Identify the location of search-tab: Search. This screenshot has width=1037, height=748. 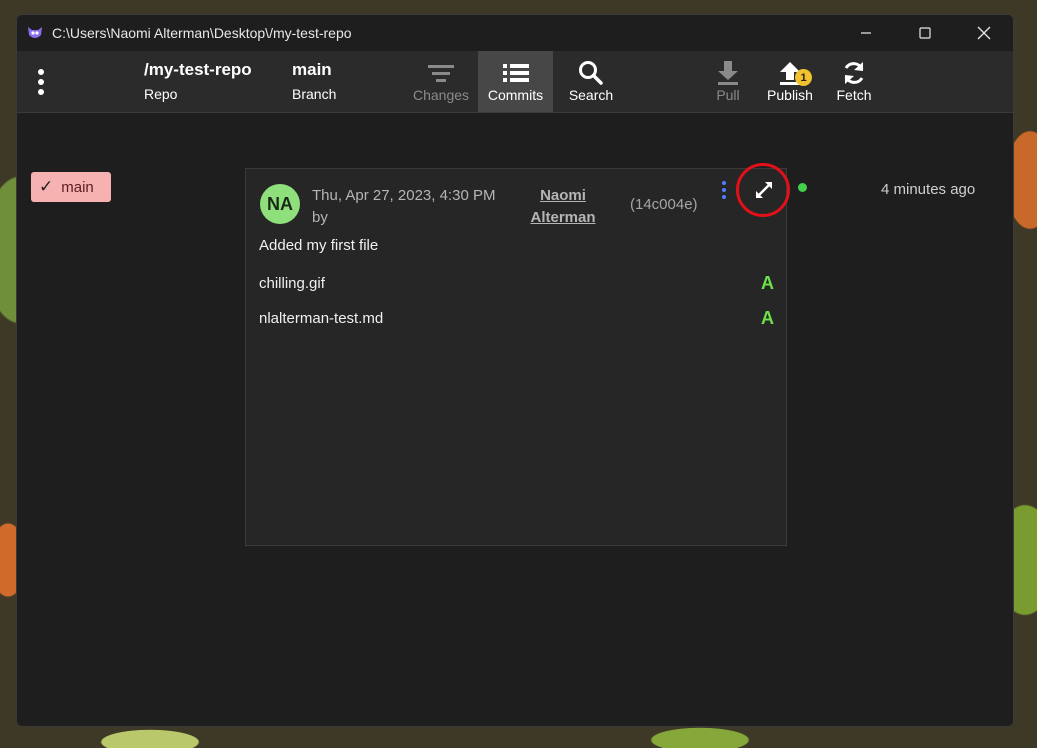
(591, 81).